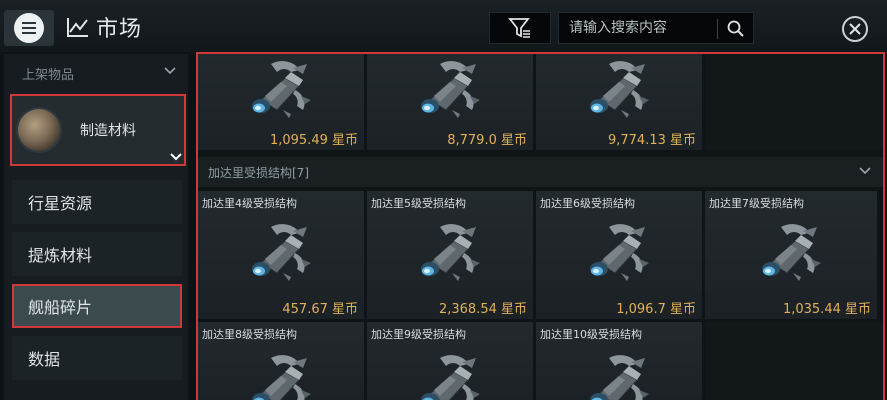 The width and height of the screenshot is (887, 400). What do you see at coordinates (60, 255) in the screenshot?
I see `sidebar-item-label: 提炼材料` at bounding box center [60, 255].